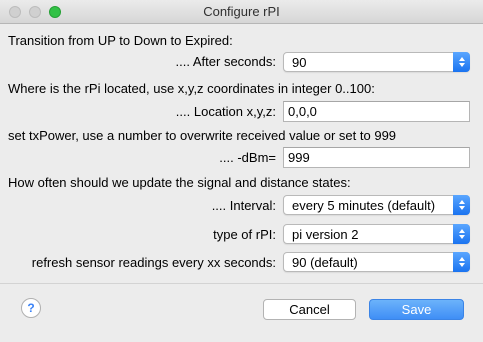 This screenshot has height=342, width=483. Describe the element at coordinates (376, 111) in the screenshot. I see `location-field` at that location.